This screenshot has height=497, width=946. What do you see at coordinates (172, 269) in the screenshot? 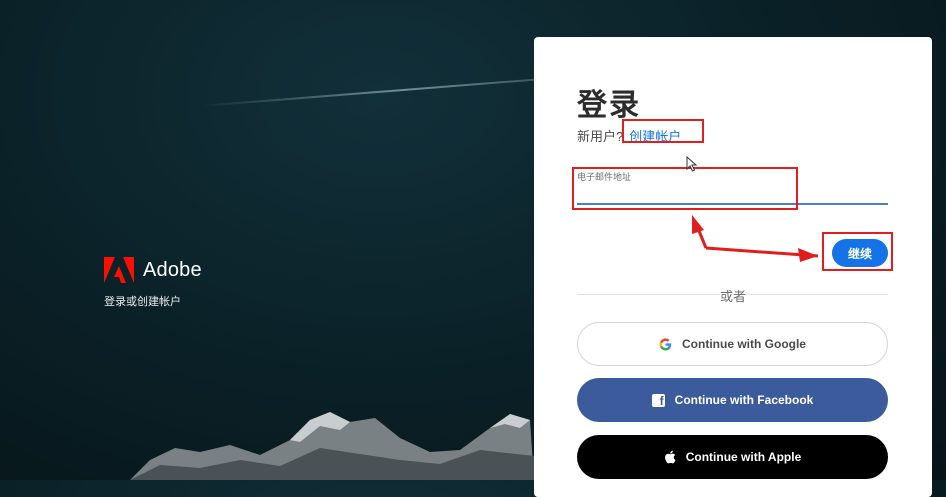
I see `brand-name: Adobe` at bounding box center [172, 269].